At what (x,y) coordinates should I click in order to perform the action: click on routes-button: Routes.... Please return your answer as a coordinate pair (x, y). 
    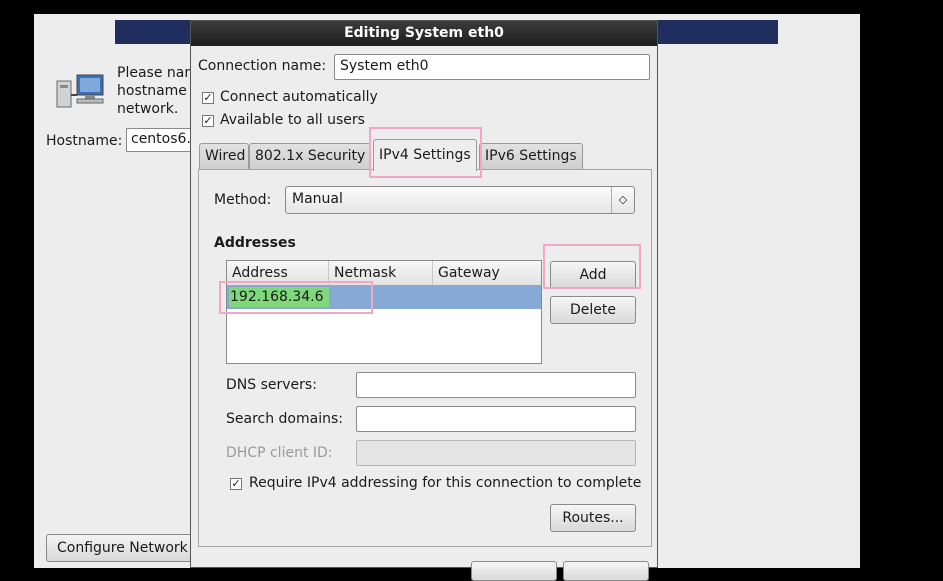
    Looking at the image, I should click on (593, 518).